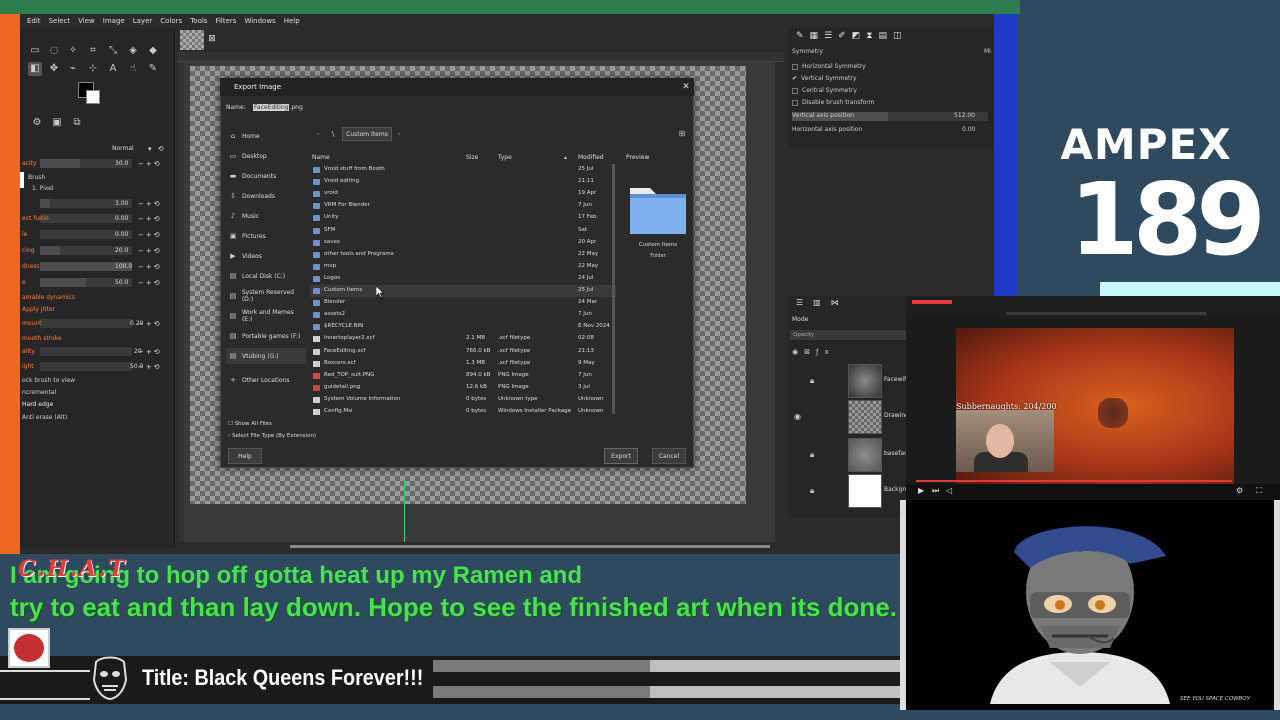 This screenshot has width=1280, height=720. I want to click on image-tab-thumbnail, so click(192, 40).